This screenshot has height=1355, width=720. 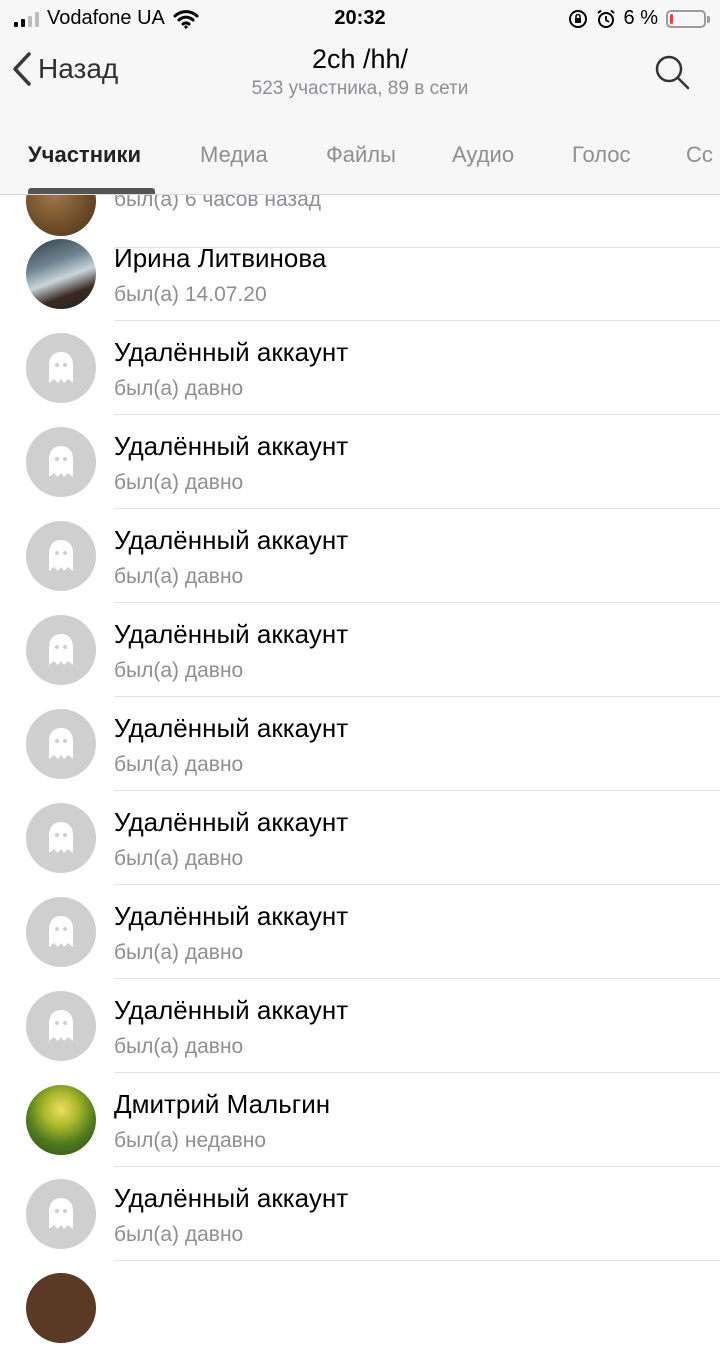 I want to click on tab-audio: Аудио, so click(x=483, y=155).